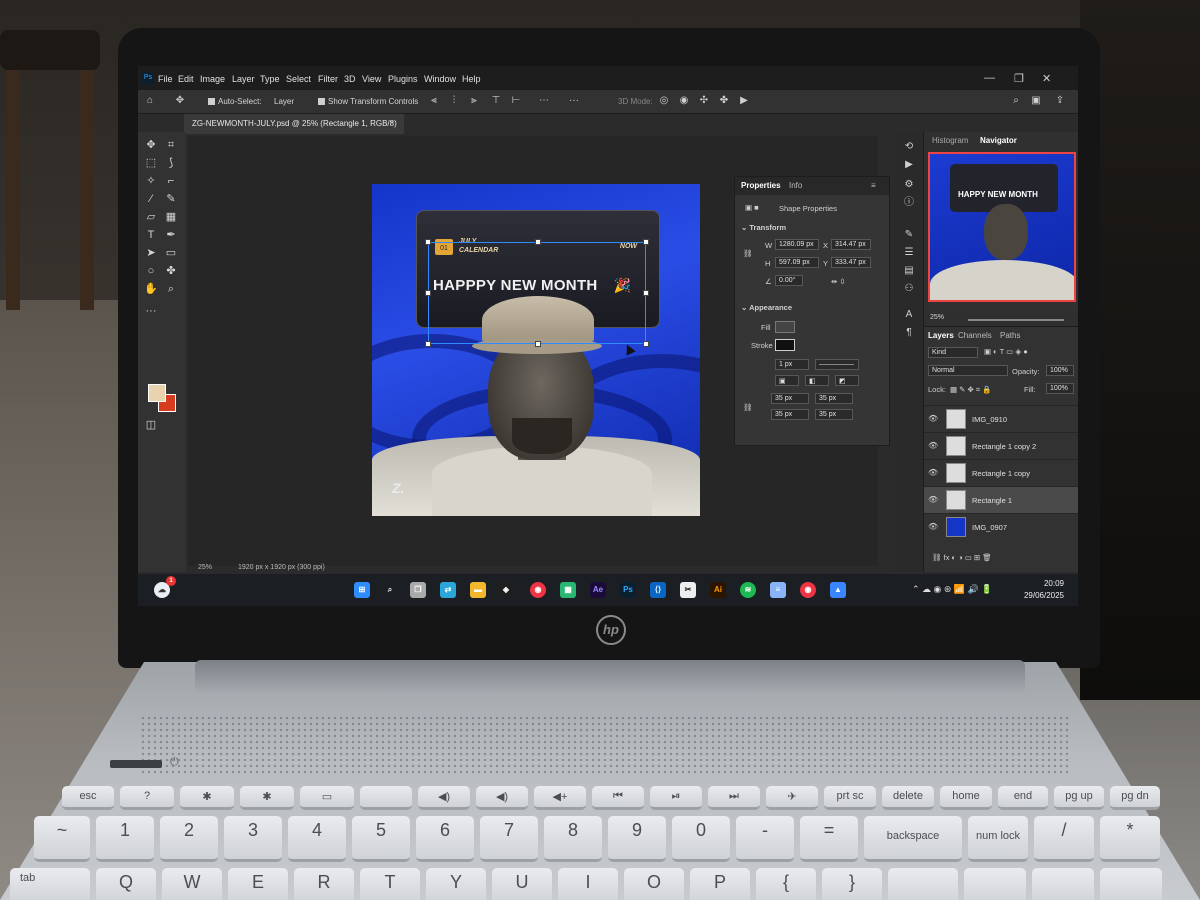 The height and width of the screenshot is (900, 1200). I want to click on search-icon: ⌕, so click(1016, 101).